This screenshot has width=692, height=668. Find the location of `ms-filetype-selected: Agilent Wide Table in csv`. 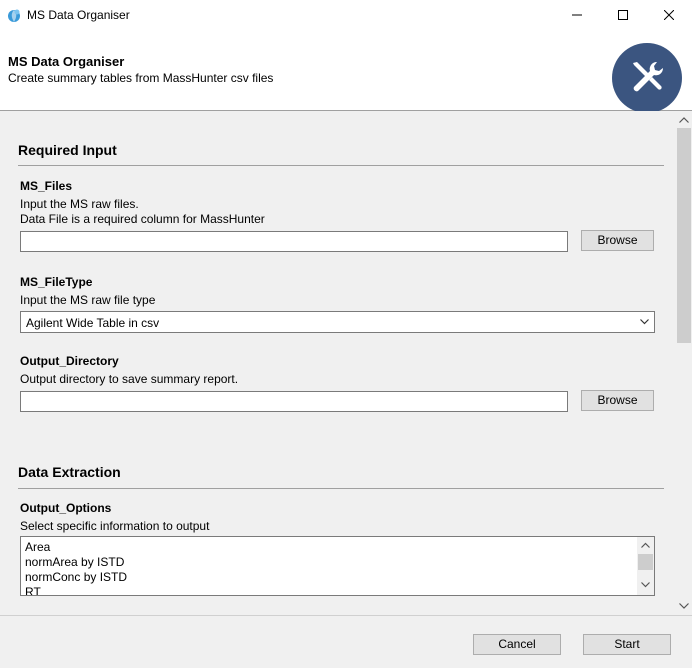

ms-filetype-selected: Agilent Wide Table in csv is located at coordinates (93, 323).